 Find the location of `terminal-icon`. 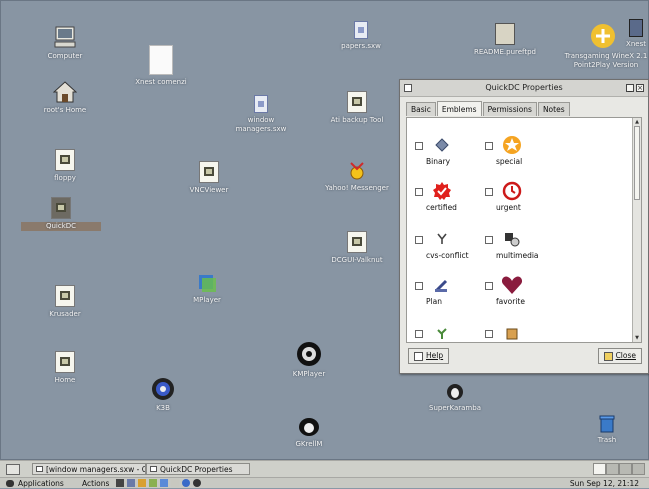

terminal-icon is located at coordinates (120, 483).